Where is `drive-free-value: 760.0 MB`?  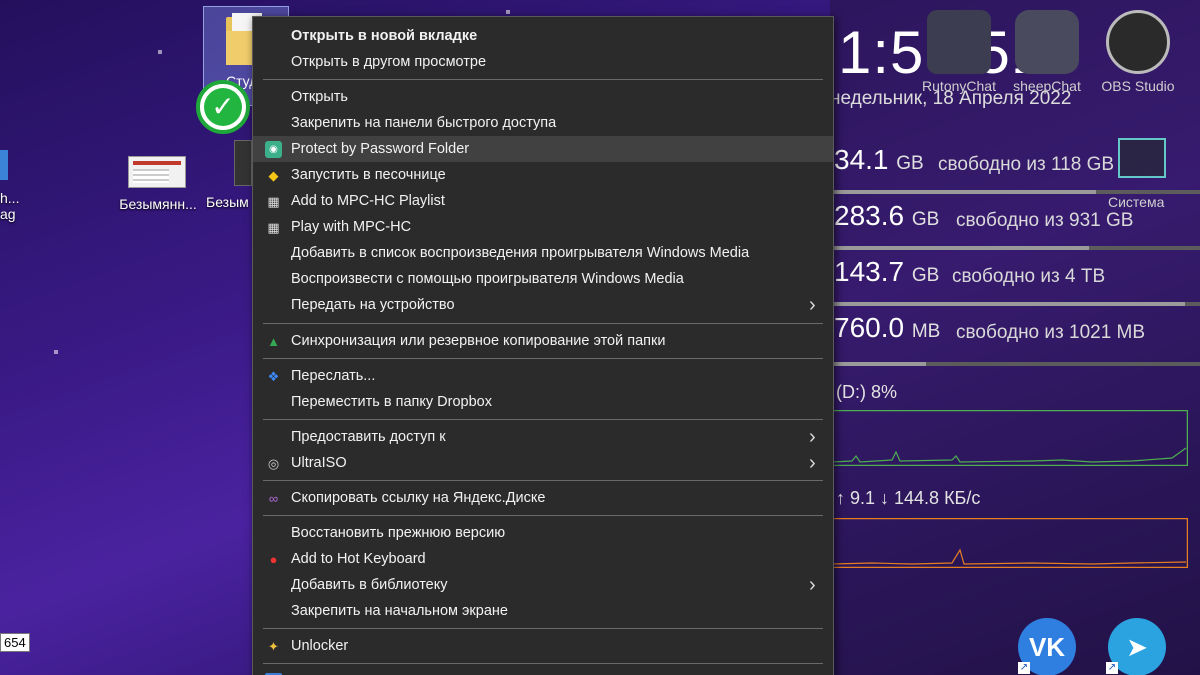
drive-free-value: 760.0 MB is located at coordinates (887, 327).